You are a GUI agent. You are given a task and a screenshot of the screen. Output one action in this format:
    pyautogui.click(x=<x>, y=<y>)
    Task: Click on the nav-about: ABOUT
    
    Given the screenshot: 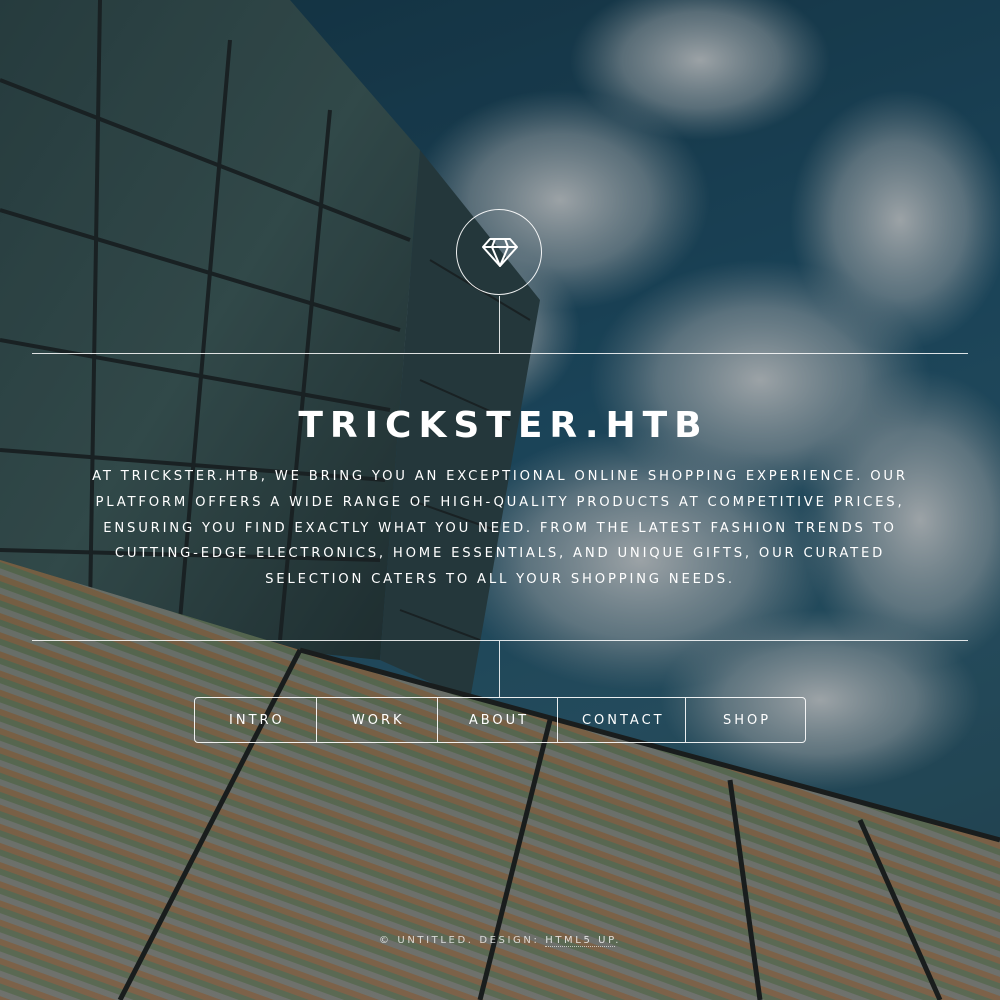 What is the action you would take?
    pyautogui.click(x=497, y=720)
    